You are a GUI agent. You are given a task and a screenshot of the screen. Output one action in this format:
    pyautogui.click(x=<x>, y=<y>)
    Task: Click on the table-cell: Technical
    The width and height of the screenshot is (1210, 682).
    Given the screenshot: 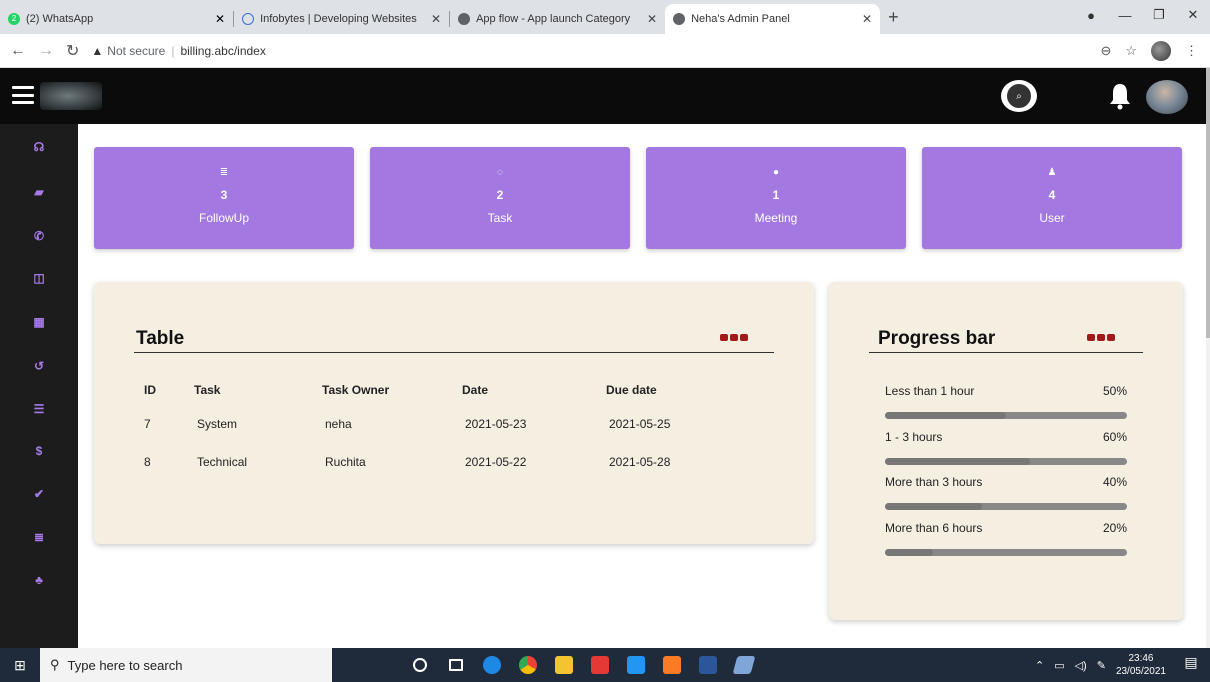 What is the action you would take?
    pyautogui.click(x=222, y=462)
    